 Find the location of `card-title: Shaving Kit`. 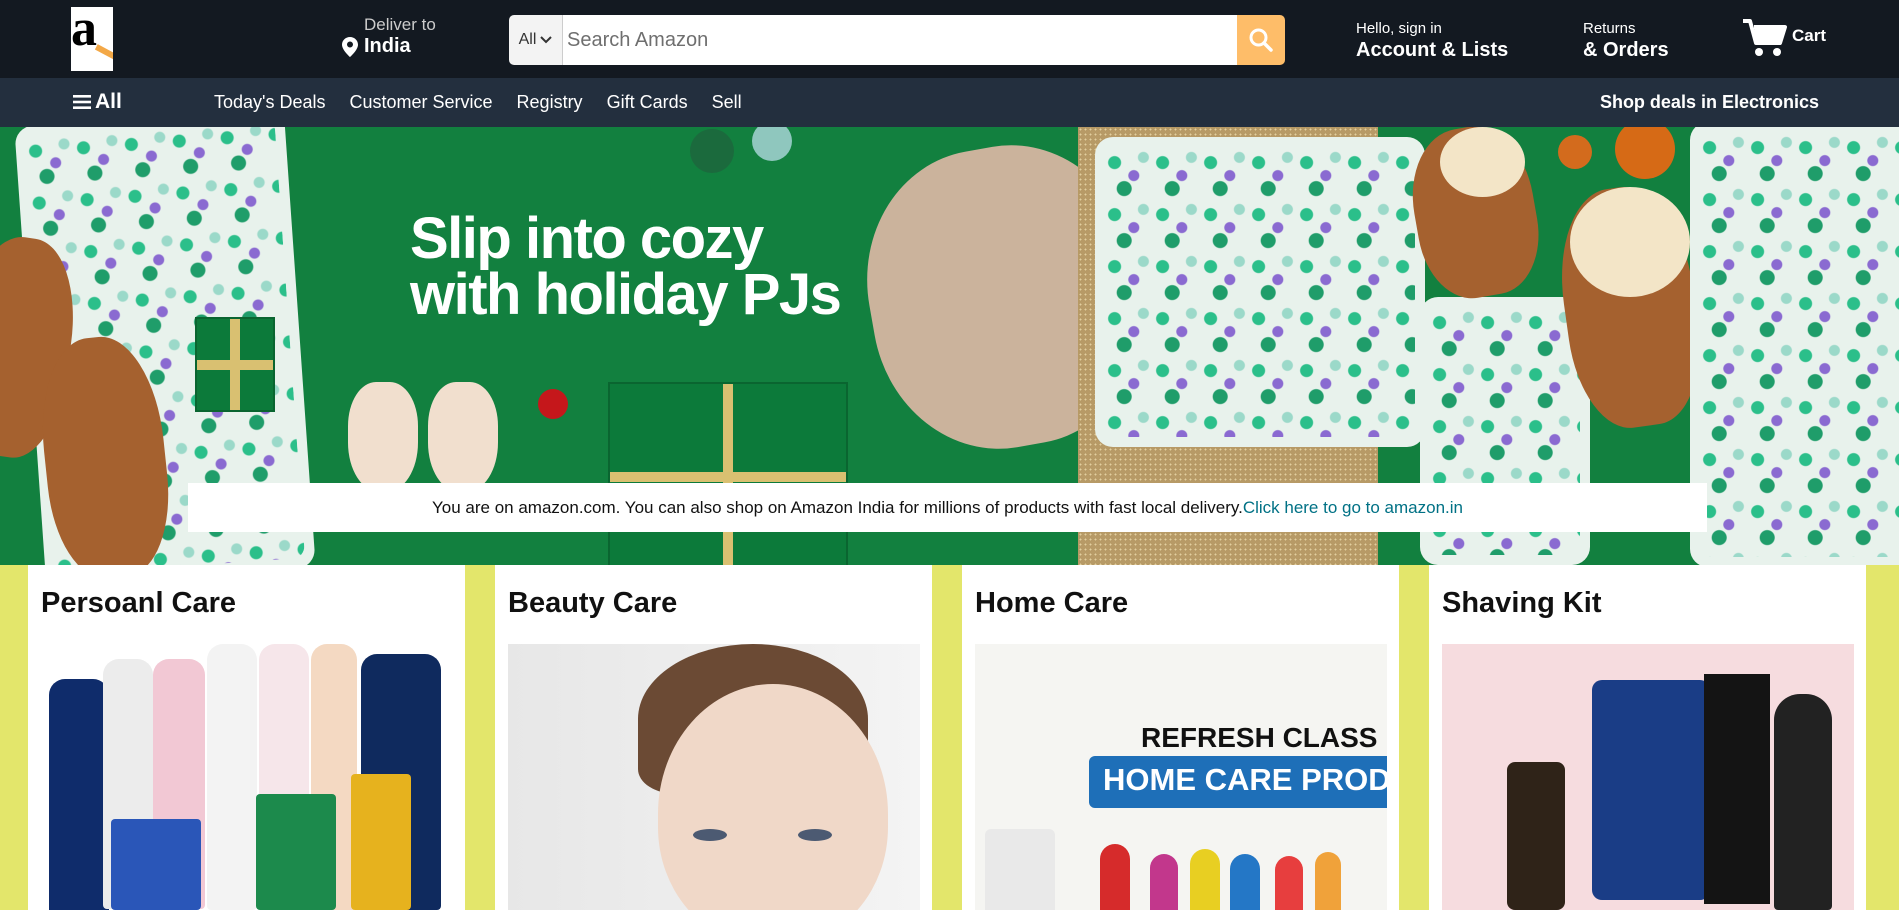

card-title: Shaving Kit is located at coordinates (1522, 603).